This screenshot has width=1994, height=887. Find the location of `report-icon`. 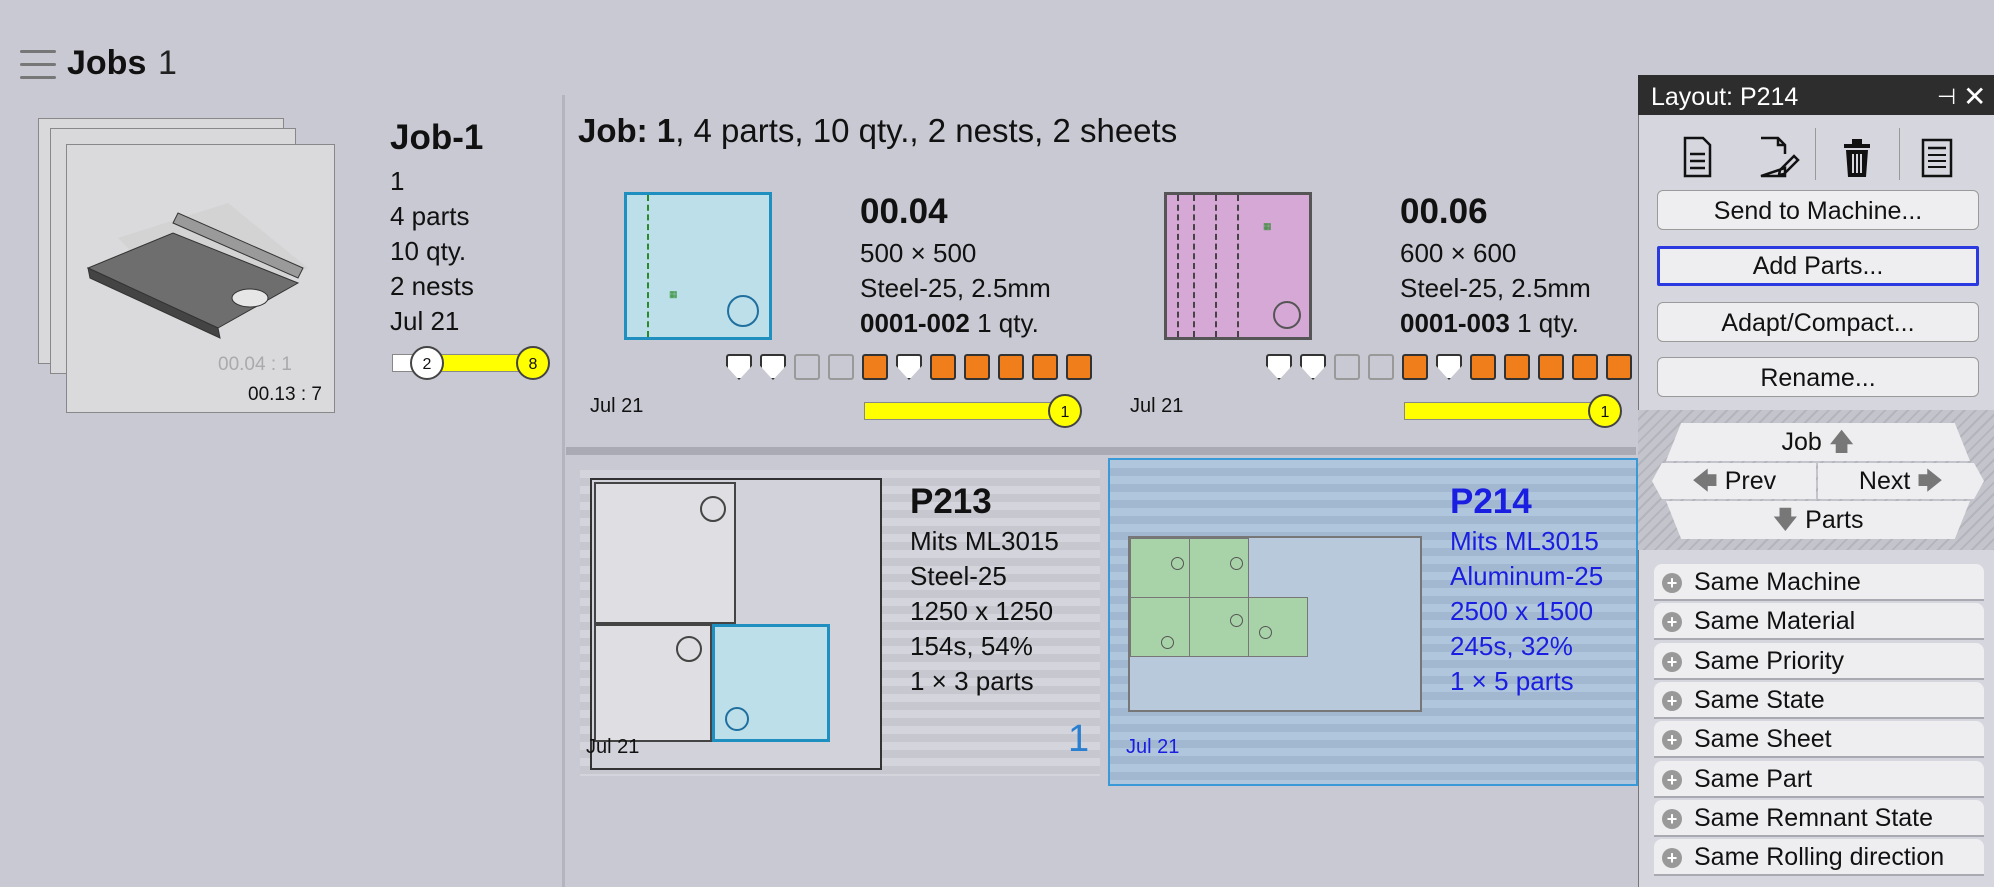

report-icon is located at coordinates (1937, 157).